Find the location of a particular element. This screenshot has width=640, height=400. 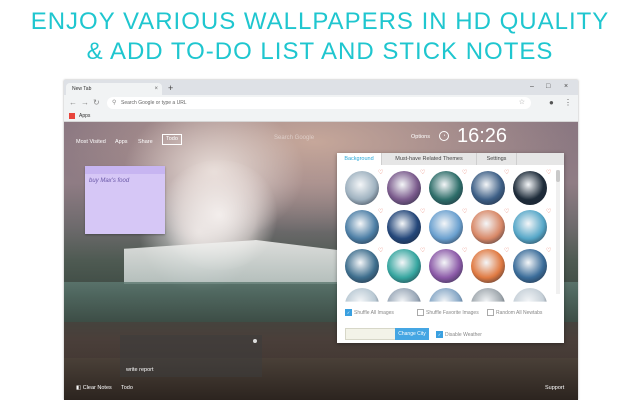

bookmarks-bar: Apps is located at coordinates (321, 116).